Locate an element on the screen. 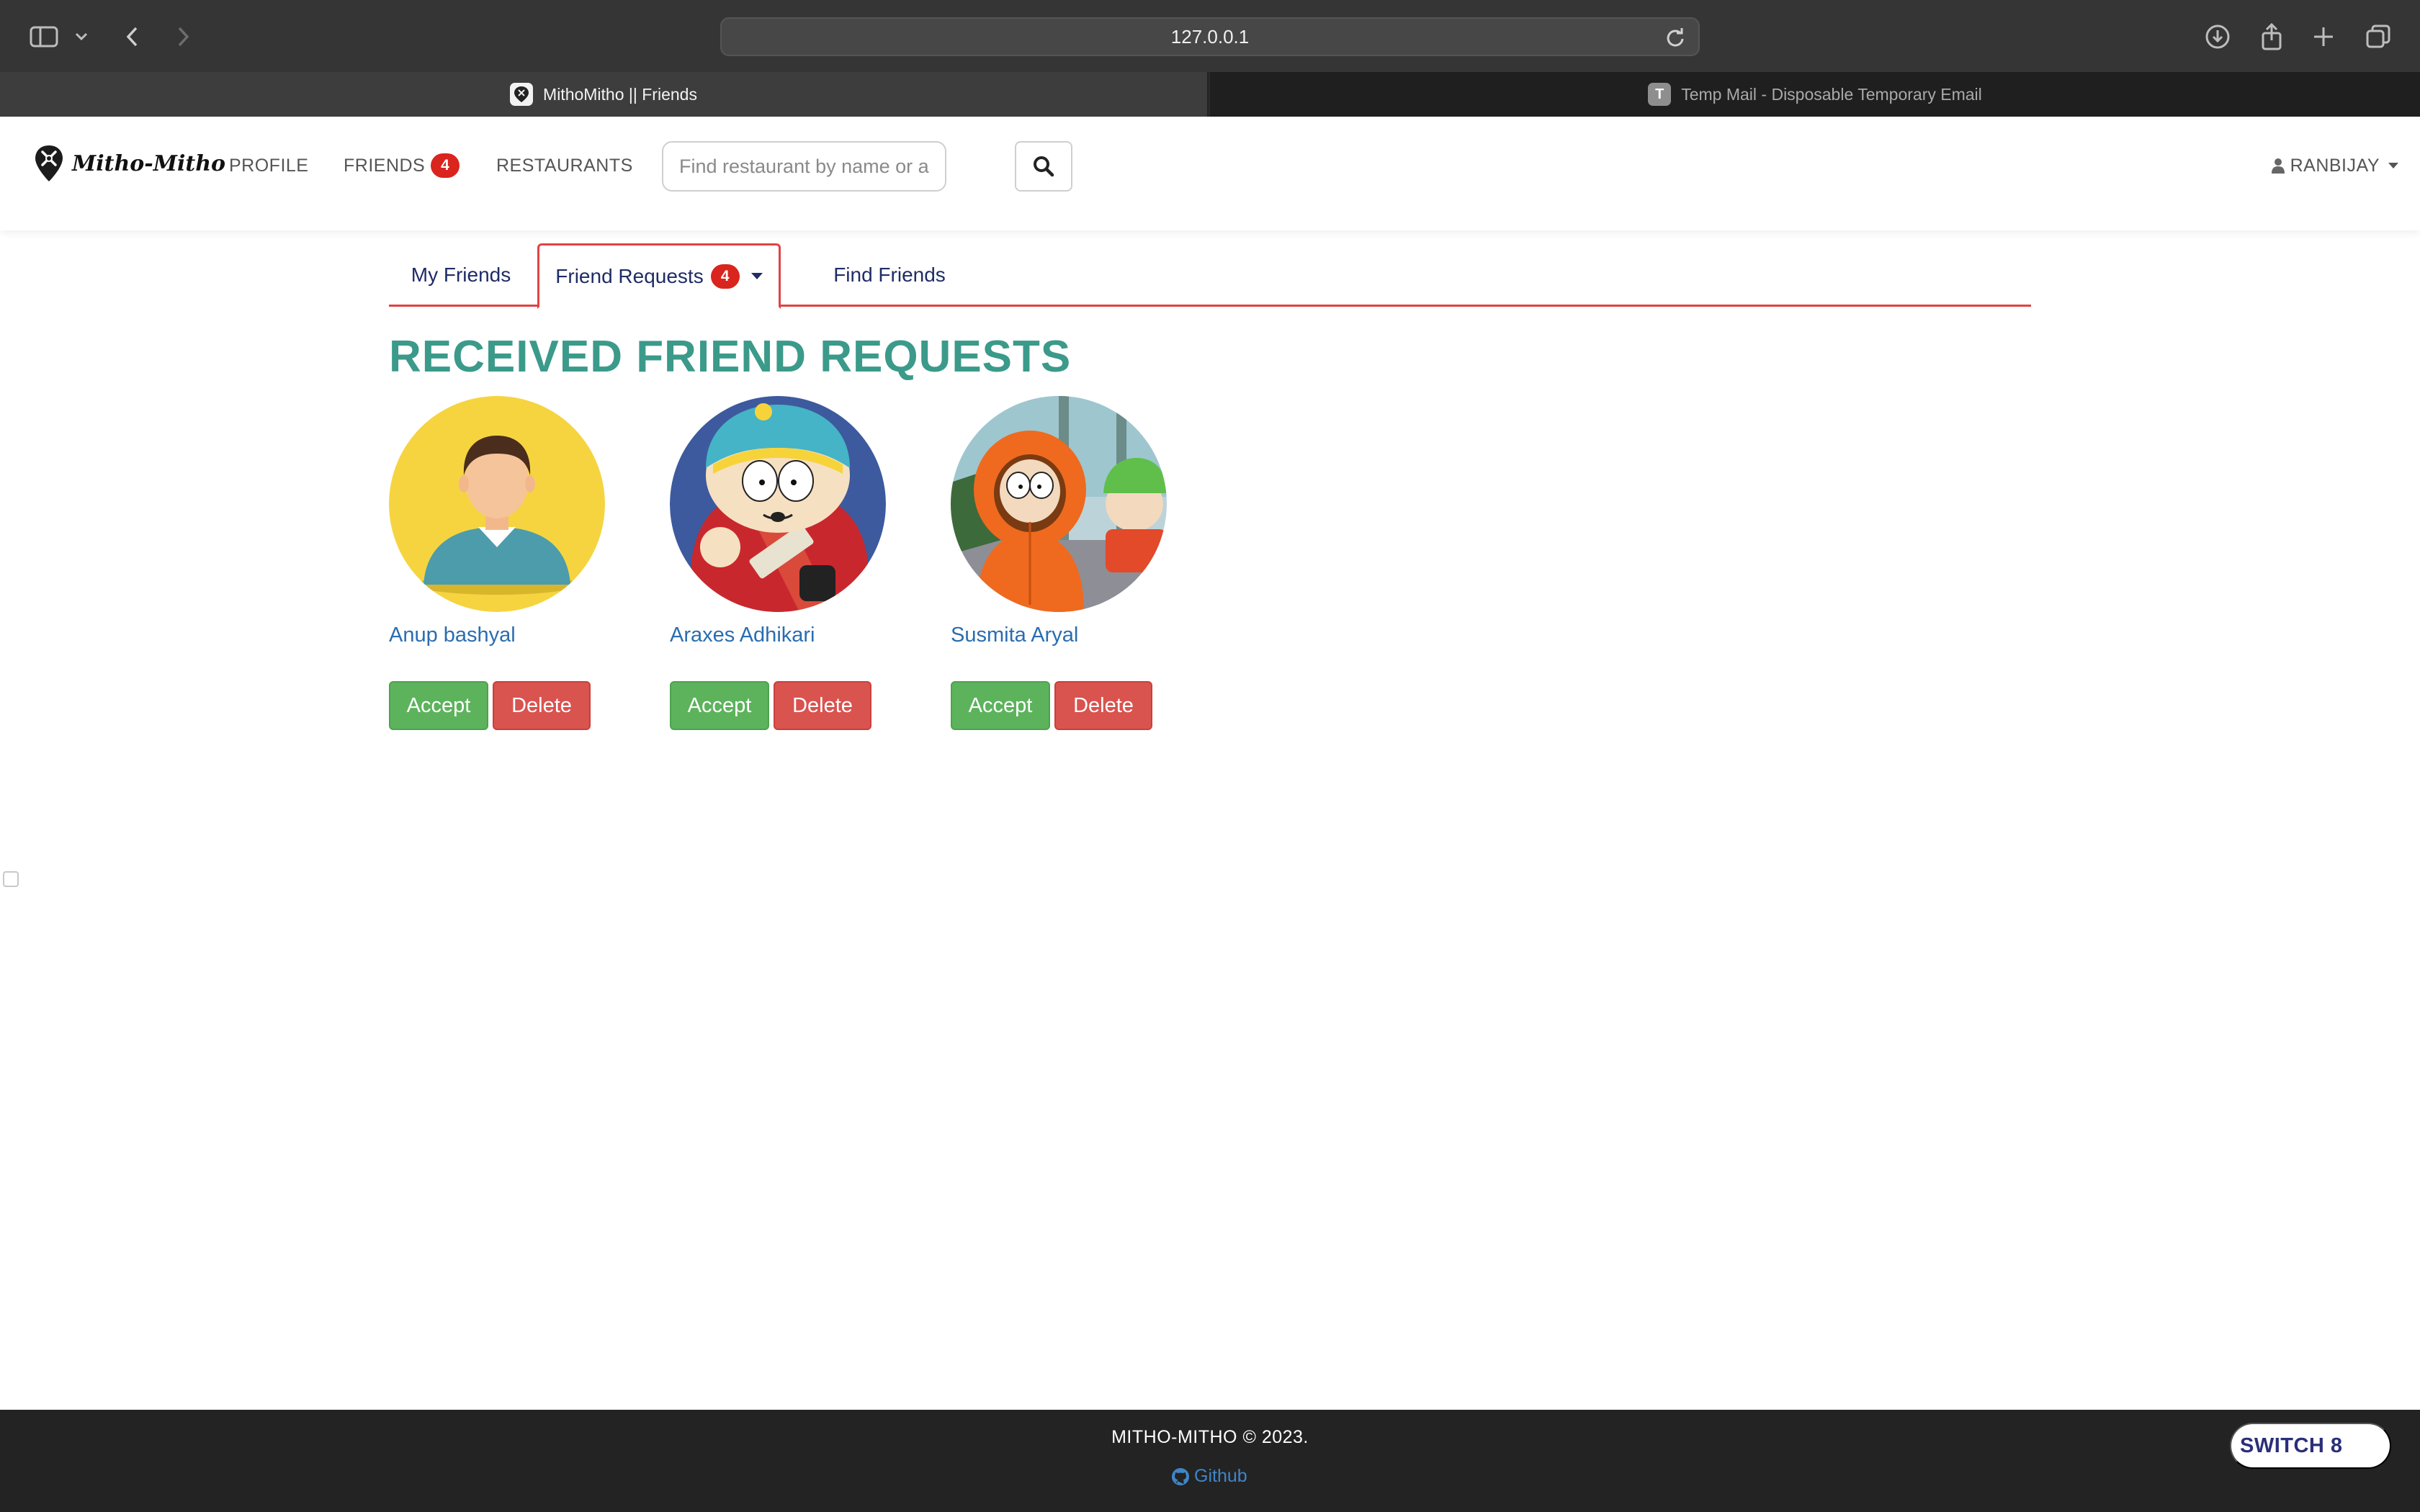  tab-find-friends-label: Find Friends is located at coordinates (889, 275).